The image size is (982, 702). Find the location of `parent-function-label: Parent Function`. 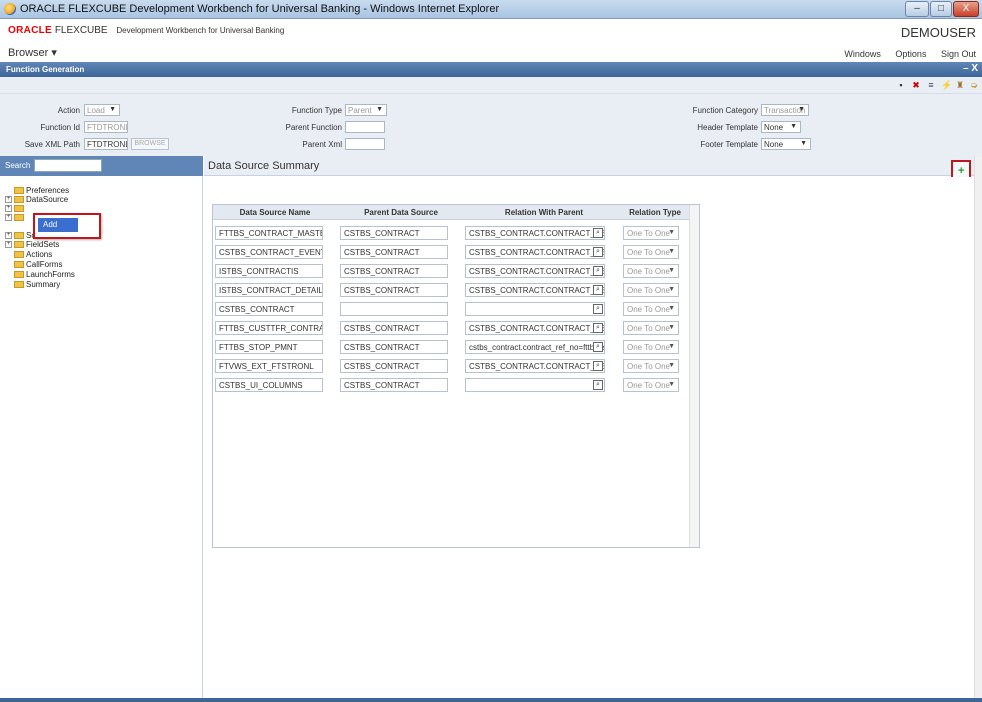

parent-function-label: Parent Function is located at coordinates (313, 127).